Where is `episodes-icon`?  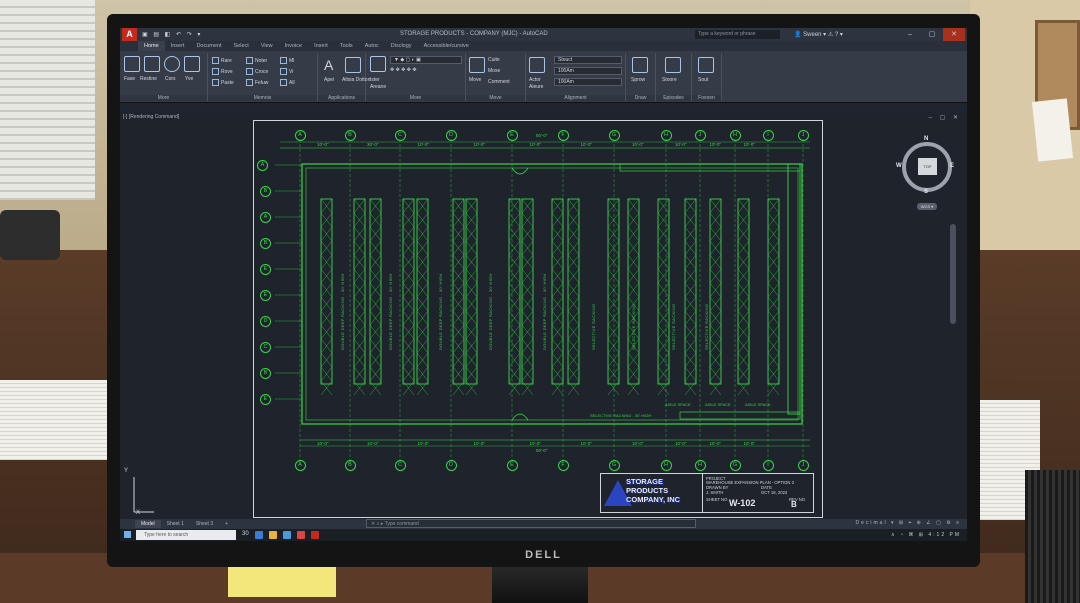
episodes-icon is located at coordinates (673, 65).